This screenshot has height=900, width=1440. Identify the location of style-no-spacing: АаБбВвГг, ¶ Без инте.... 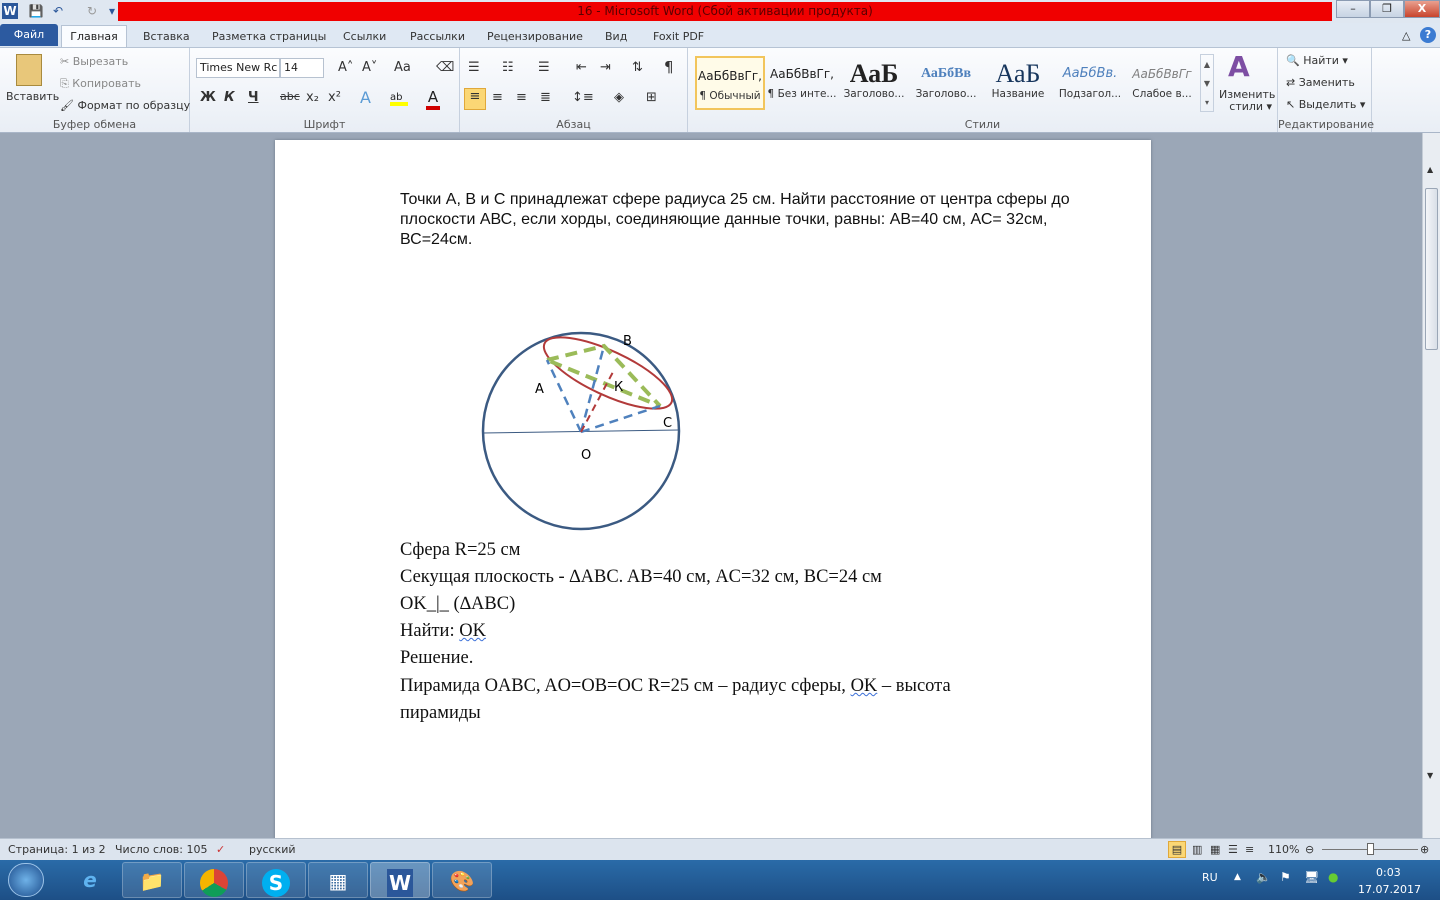
(802, 83).